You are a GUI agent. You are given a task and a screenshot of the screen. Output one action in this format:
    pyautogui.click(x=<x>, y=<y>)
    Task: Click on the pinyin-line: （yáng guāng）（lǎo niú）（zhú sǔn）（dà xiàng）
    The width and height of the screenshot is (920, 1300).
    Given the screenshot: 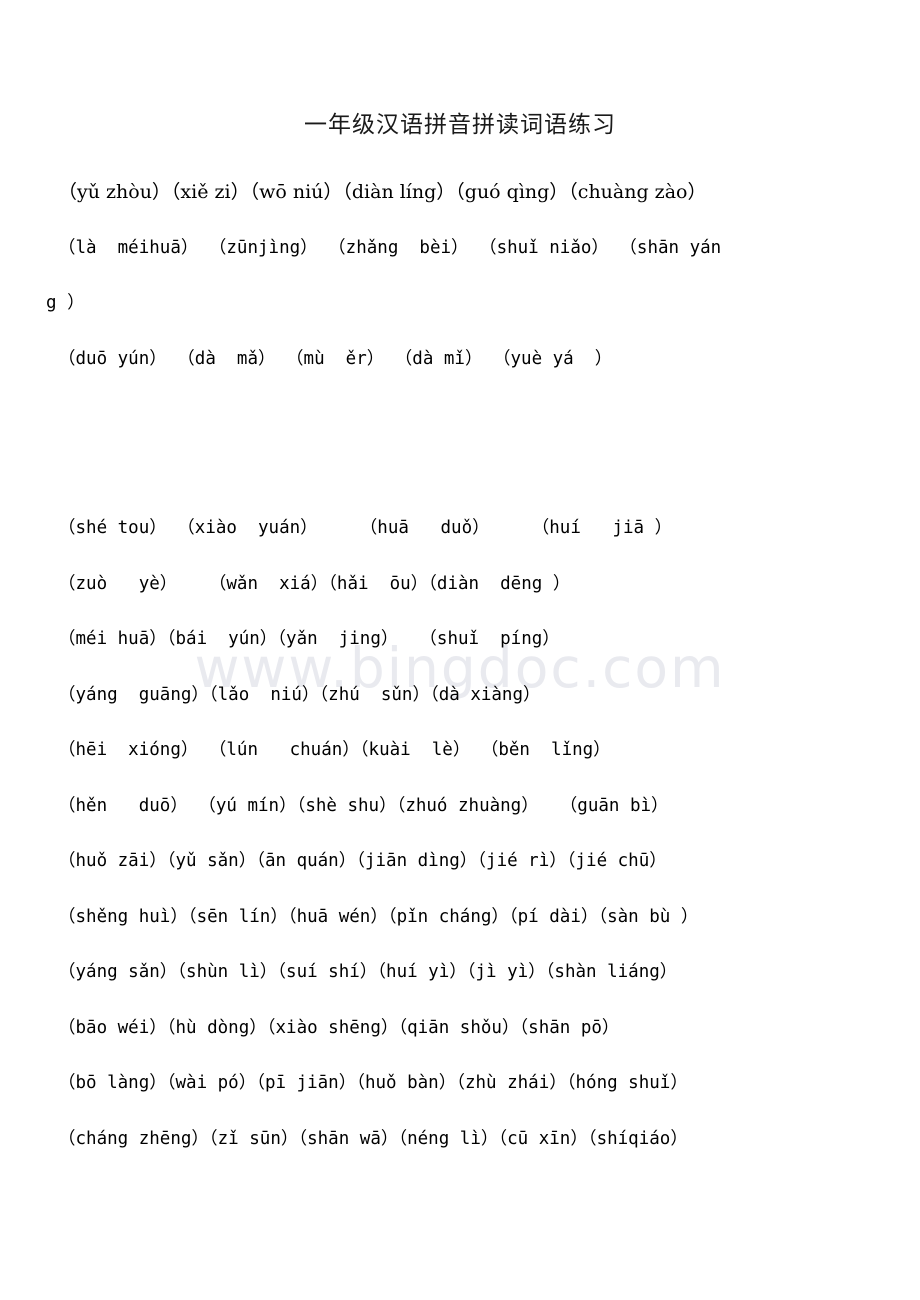 What is the action you would take?
    pyautogui.click(x=299, y=694)
    